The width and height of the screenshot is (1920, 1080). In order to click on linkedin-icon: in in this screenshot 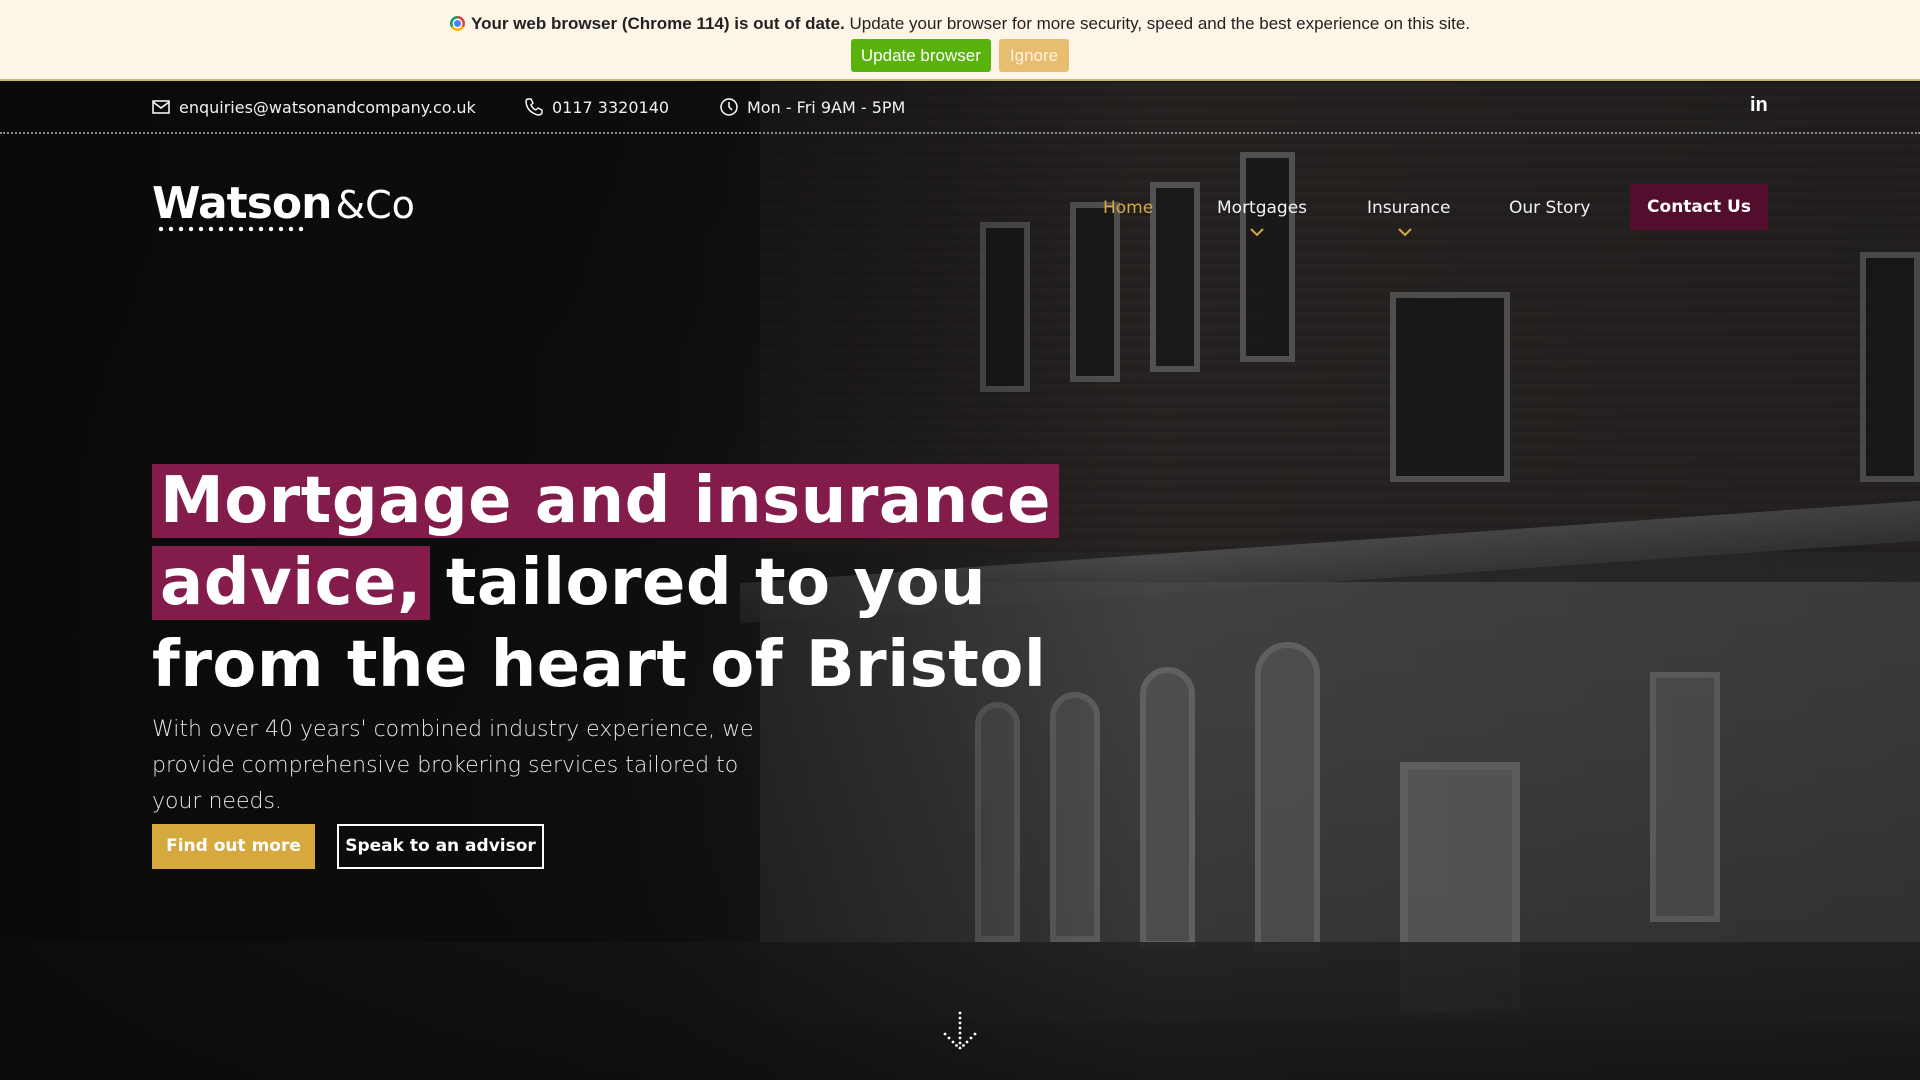, I will do `click(1759, 105)`.